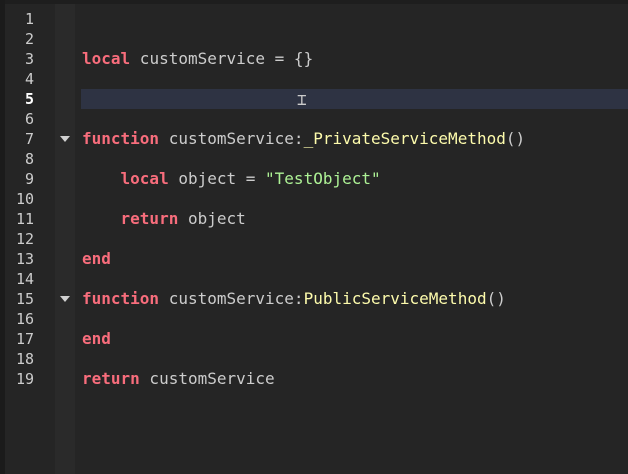 Image resolution: width=628 pixels, height=474 pixels. What do you see at coordinates (24, 359) in the screenshot?
I see `line-number: 18` at bounding box center [24, 359].